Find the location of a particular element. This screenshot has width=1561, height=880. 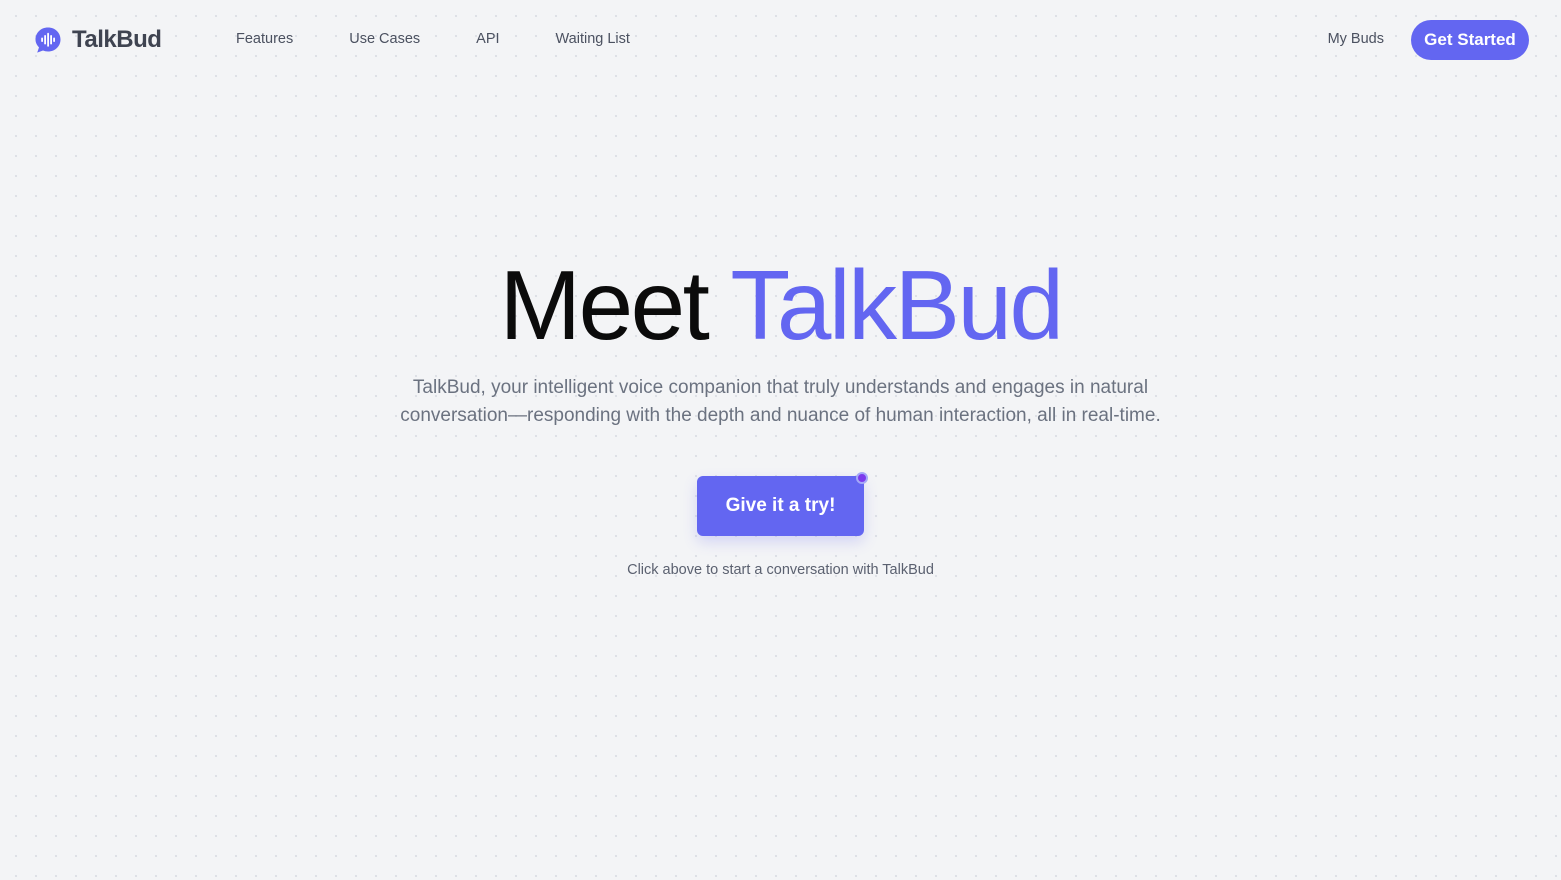

give-it-a-try-button: Give it a try! is located at coordinates (780, 506).